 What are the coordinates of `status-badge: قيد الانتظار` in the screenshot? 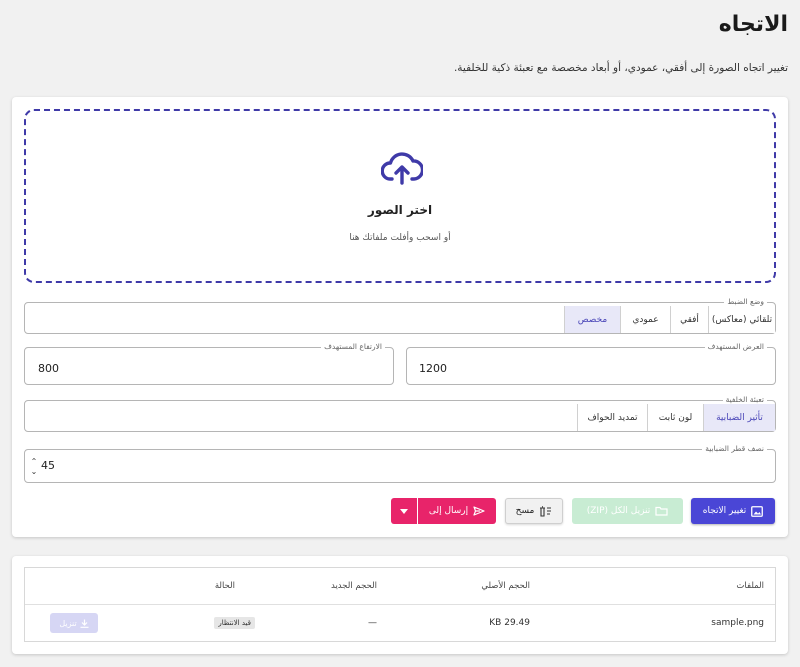 It's located at (234, 623).